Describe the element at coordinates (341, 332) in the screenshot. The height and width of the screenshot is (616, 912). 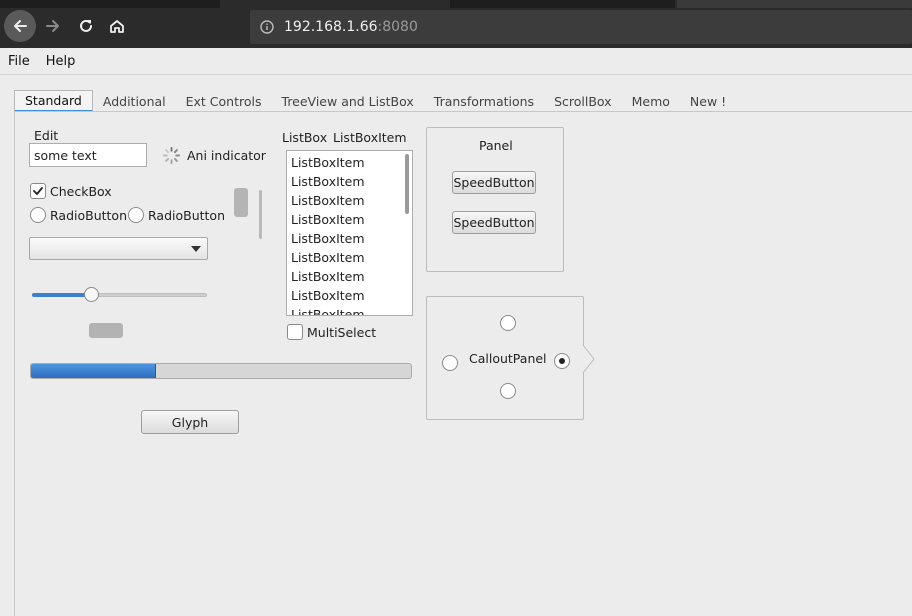
I see `multiselect-label: MultiSelect` at that location.